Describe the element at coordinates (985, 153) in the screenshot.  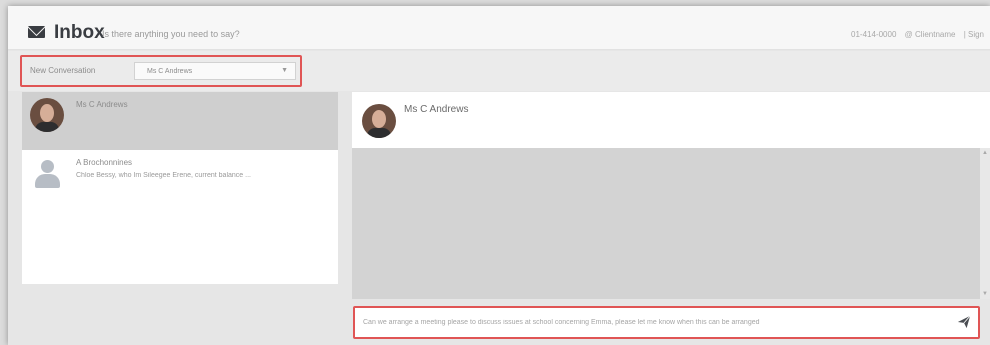
I see `scroll-up-icon: ▲` at that location.